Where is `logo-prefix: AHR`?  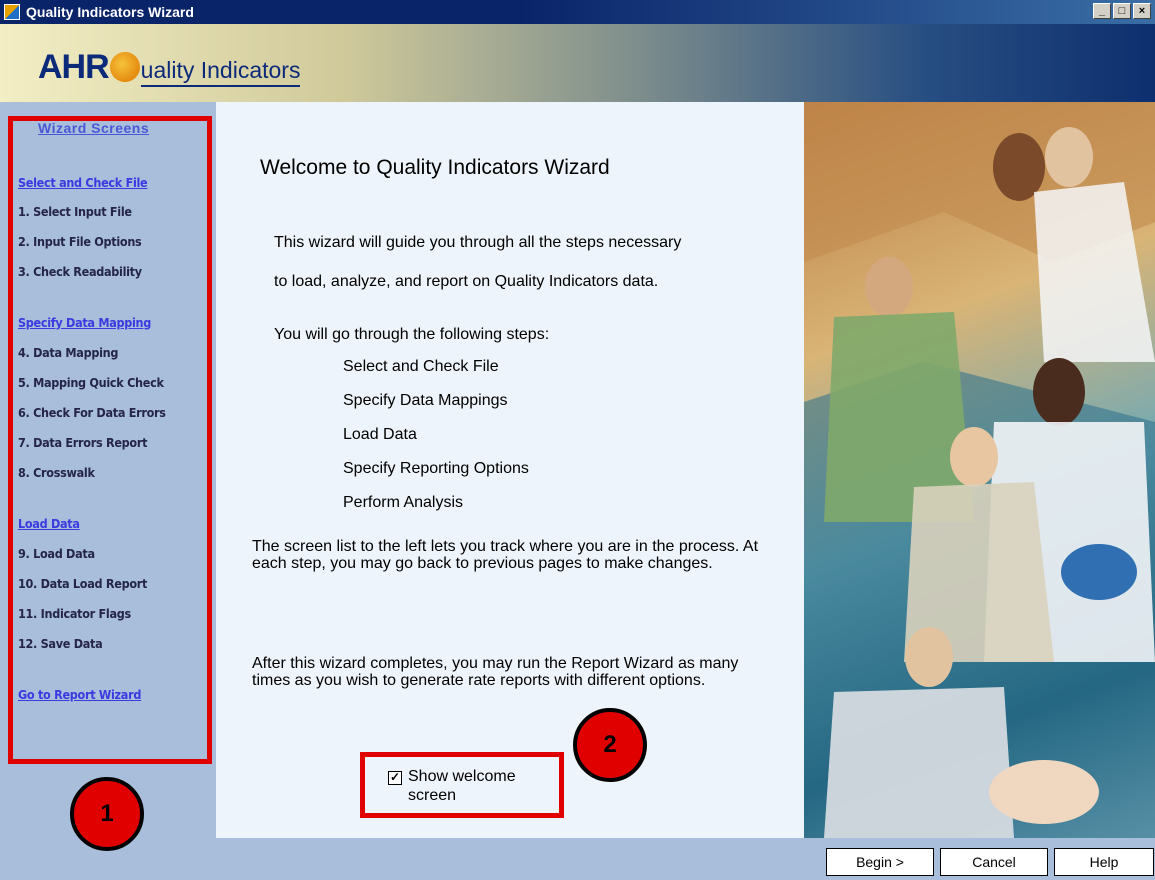 logo-prefix: AHR is located at coordinates (74, 67).